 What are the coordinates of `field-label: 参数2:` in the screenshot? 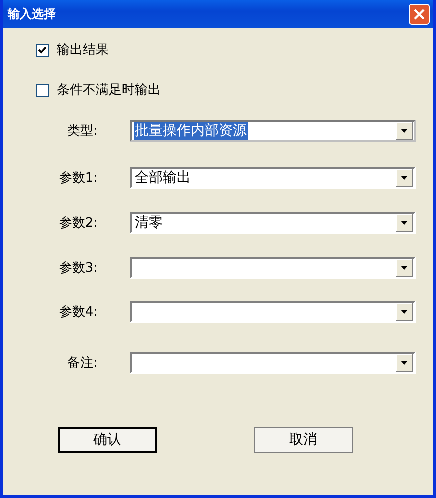 It's located at (78, 223).